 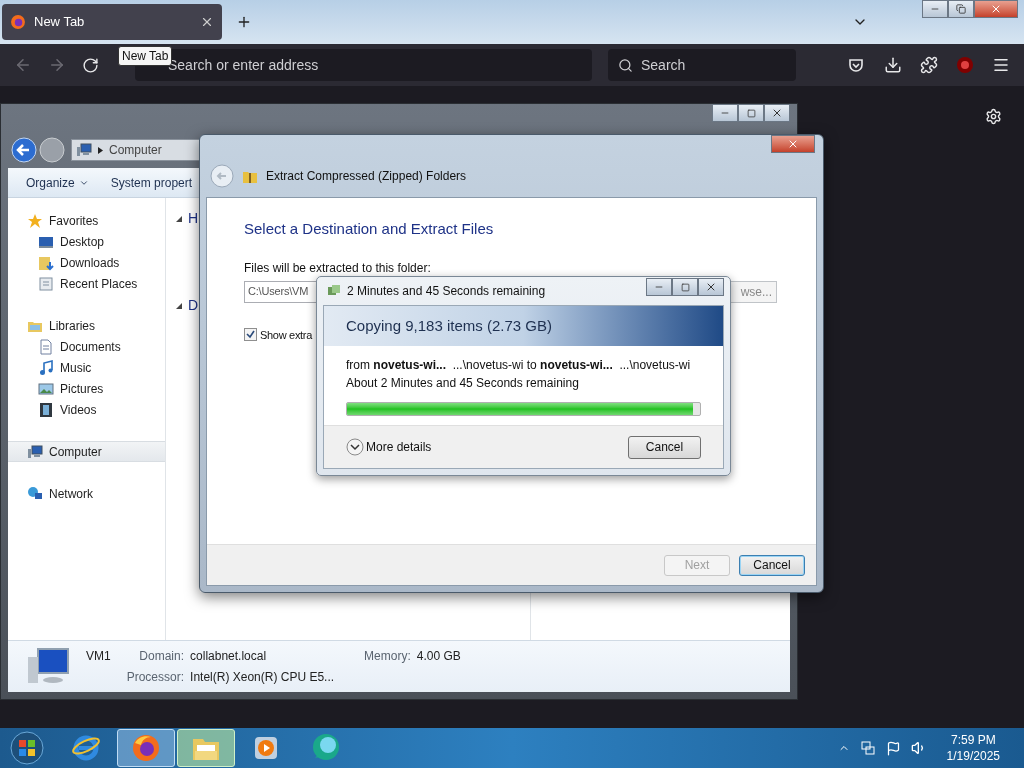 What do you see at coordinates (90, 65) in the screenshot?
I see `reload-icon` at bounding box center [90, 65].